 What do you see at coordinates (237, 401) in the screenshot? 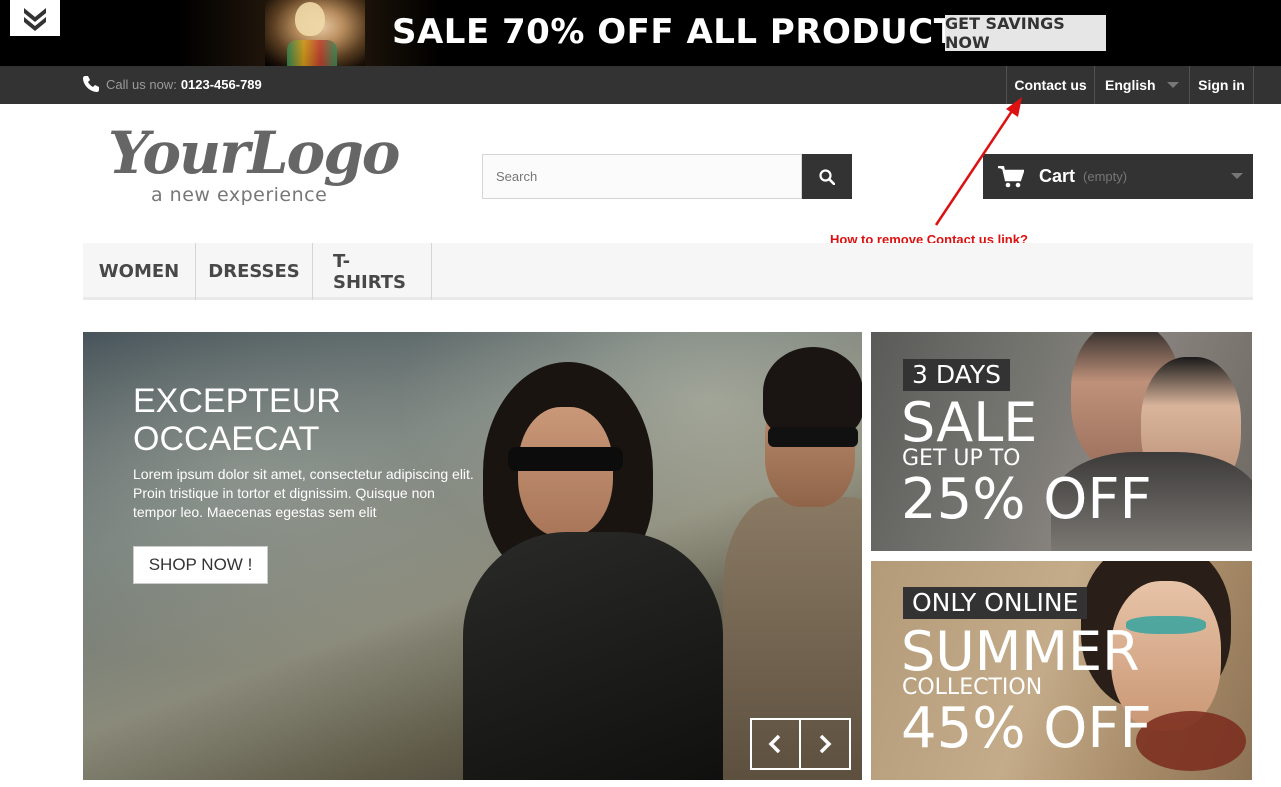
I see `slide-title-line1: EXCEPTEUR` at bounding box center [237, 401].